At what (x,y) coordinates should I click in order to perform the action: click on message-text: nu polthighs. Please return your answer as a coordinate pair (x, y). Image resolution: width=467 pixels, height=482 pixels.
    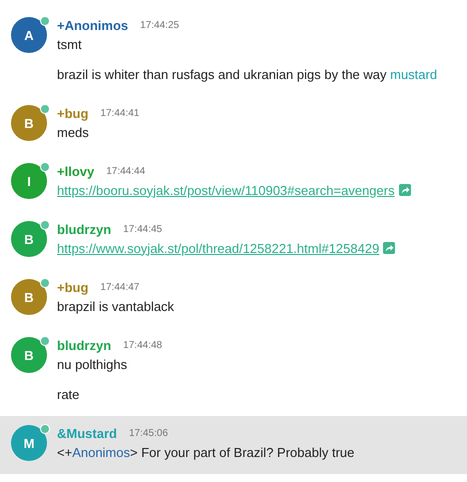
    Looking at the image, I should click on (92, 364).